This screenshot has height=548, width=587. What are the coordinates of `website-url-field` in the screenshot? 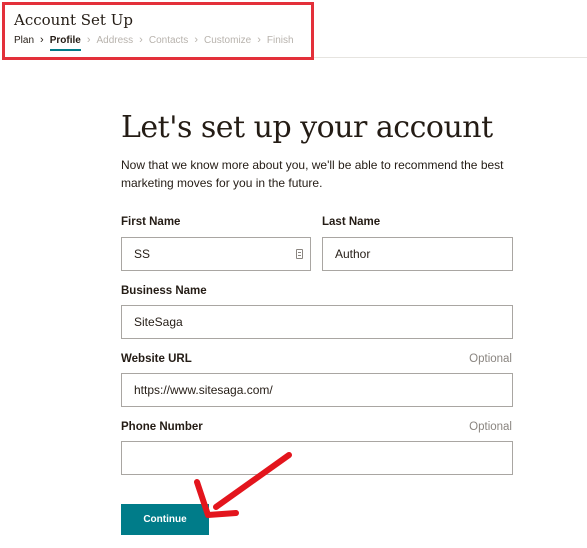 It's located at (317, 390).